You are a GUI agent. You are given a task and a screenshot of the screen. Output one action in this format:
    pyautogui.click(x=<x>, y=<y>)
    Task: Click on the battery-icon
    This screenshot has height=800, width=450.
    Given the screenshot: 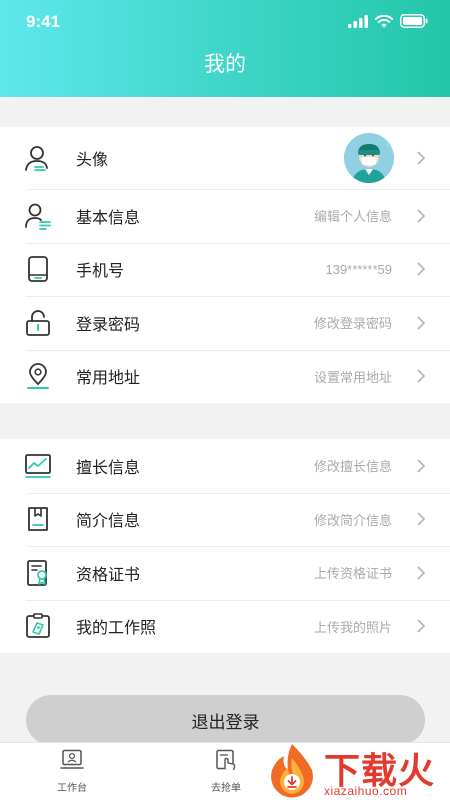 What is the action you would take?
    pyautogui.click(x=414, y=21)
    